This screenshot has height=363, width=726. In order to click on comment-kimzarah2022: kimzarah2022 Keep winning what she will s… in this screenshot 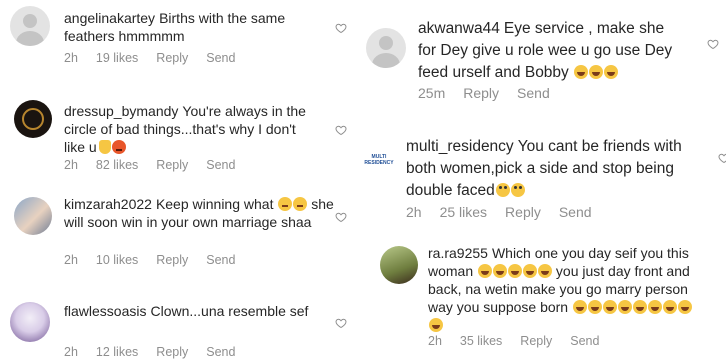, I will do `click(180, 232)`.